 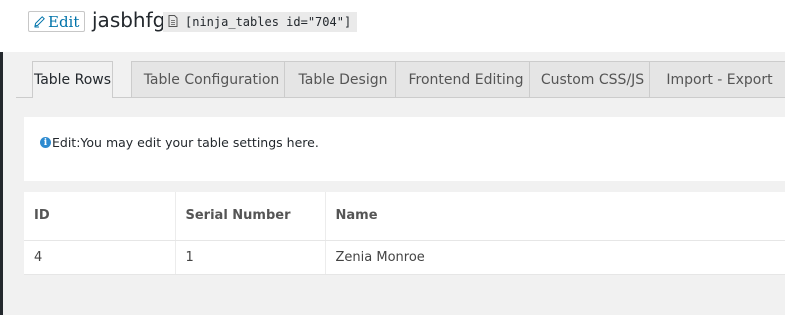 I want to click on tab-label: Table Configuration, so click(x=211, y=79).